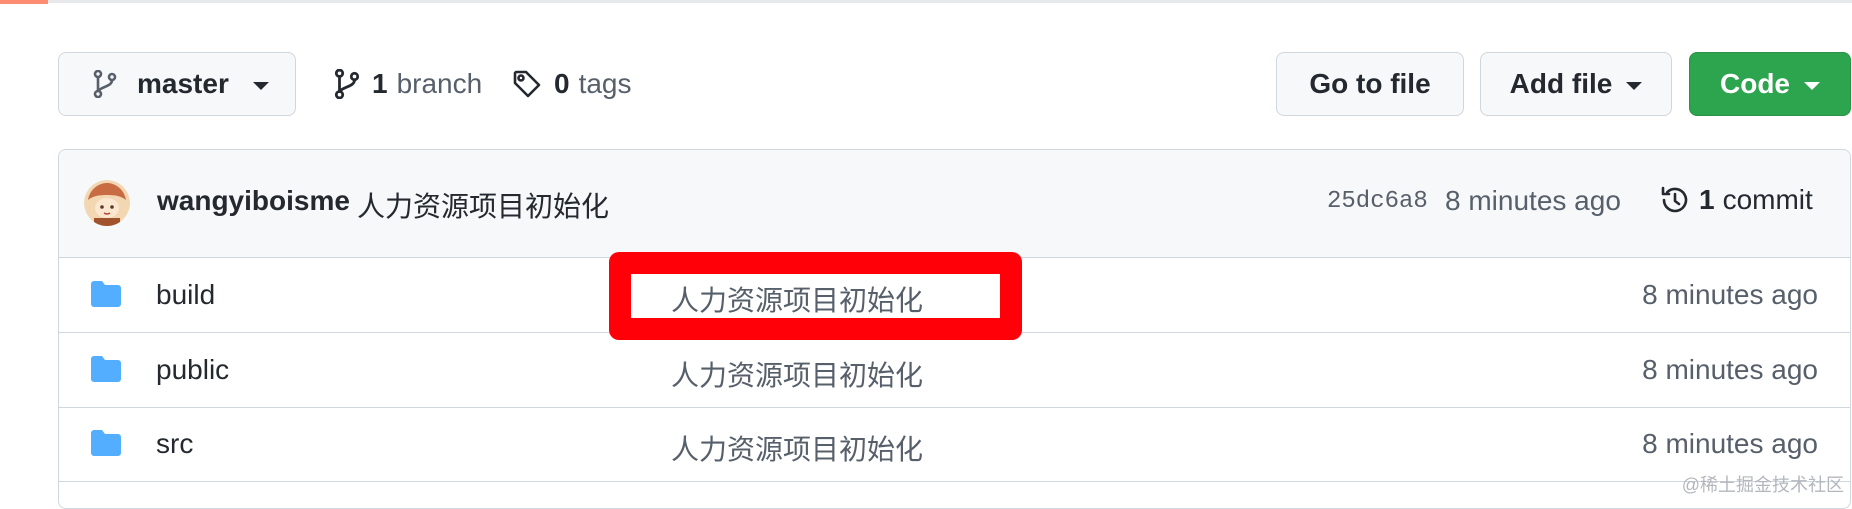  What do you see at coordinates (527, 84) in the screenshot?
I see `tag-icon` at bounding box center [527, 84].